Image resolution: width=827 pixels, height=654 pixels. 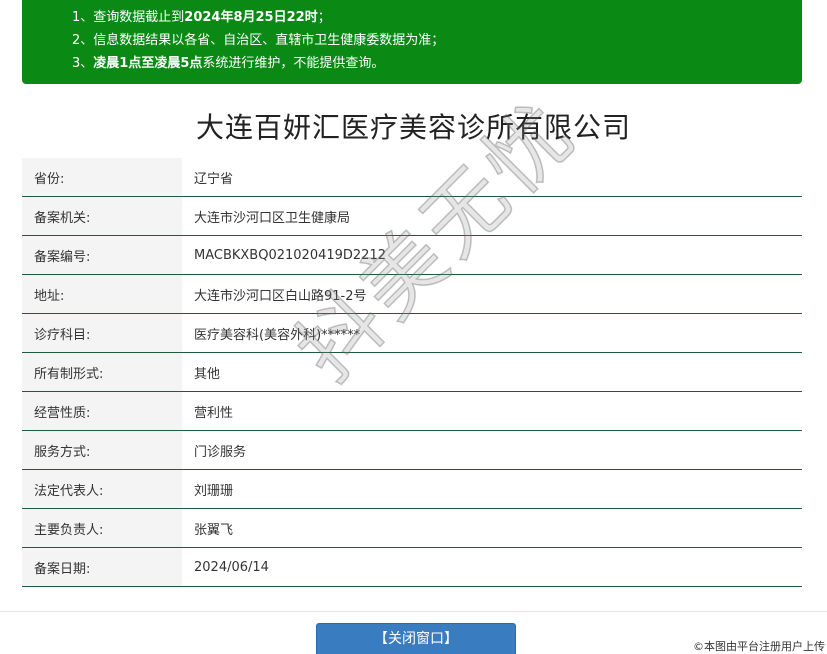 I want to click on notice-maintenance-window: 凌晨1点至凌晨5点, so click(x=148, y=63).